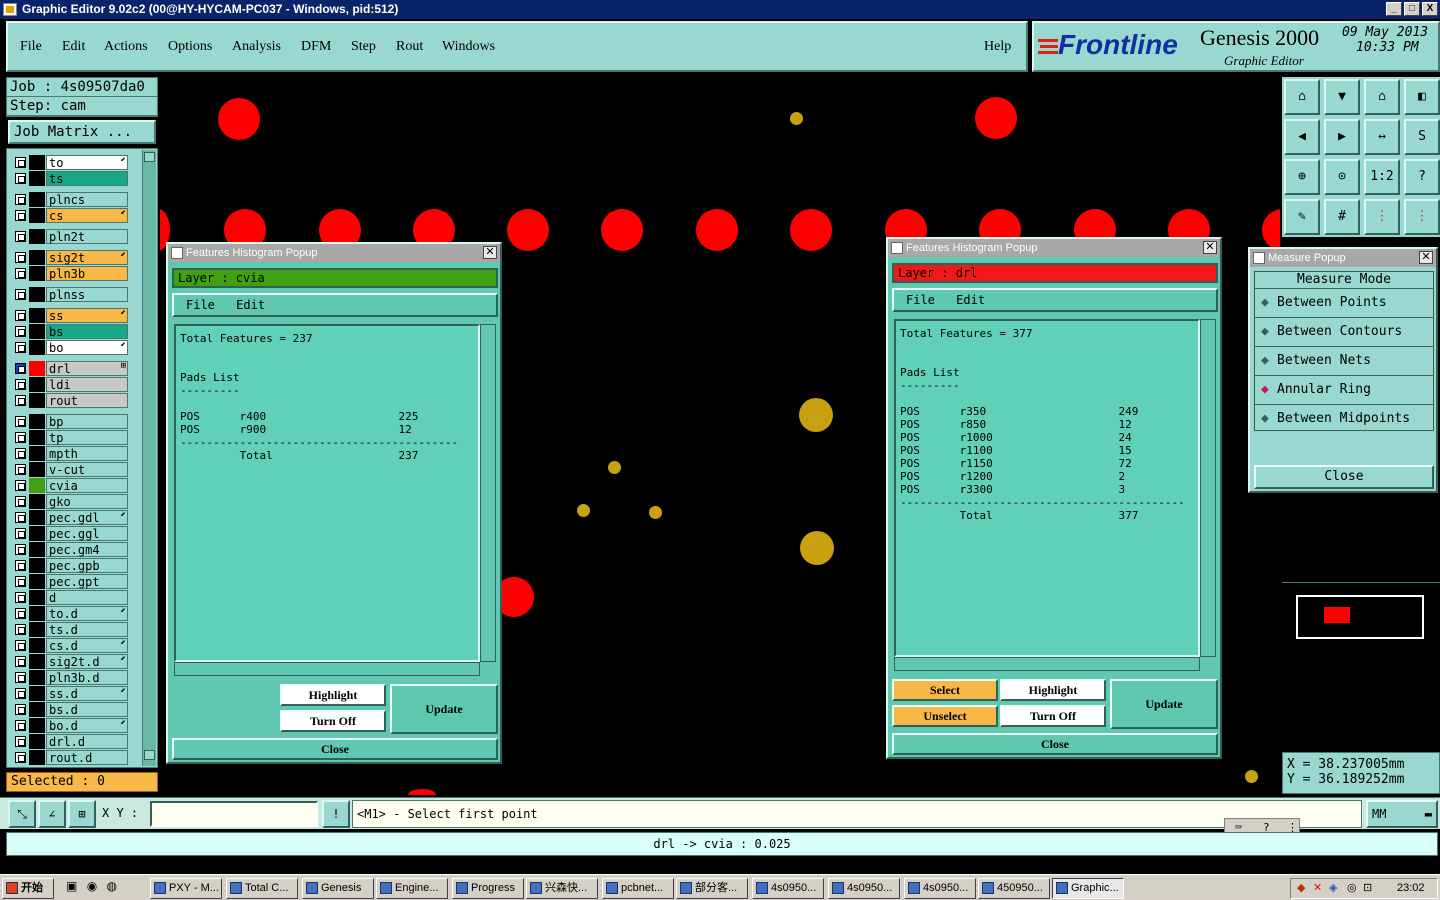 The height and width of the screenshot is (900, 1440). What do you see at coordinates (1302, 217) in the screenshot?
I see `measure-tool-icon: ✎` at bounding box center [1302, 217].